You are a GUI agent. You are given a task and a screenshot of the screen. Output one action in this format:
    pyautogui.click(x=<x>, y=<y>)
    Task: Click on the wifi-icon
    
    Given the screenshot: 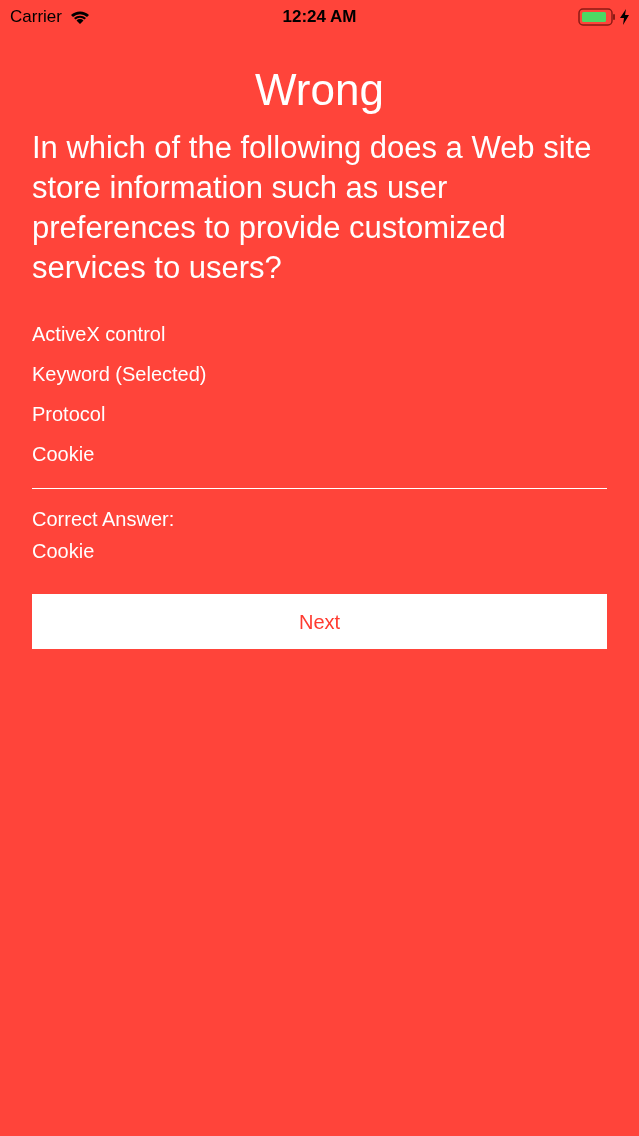 What is the action you would take?
    pyautogui.click(x=79, y=17)
    